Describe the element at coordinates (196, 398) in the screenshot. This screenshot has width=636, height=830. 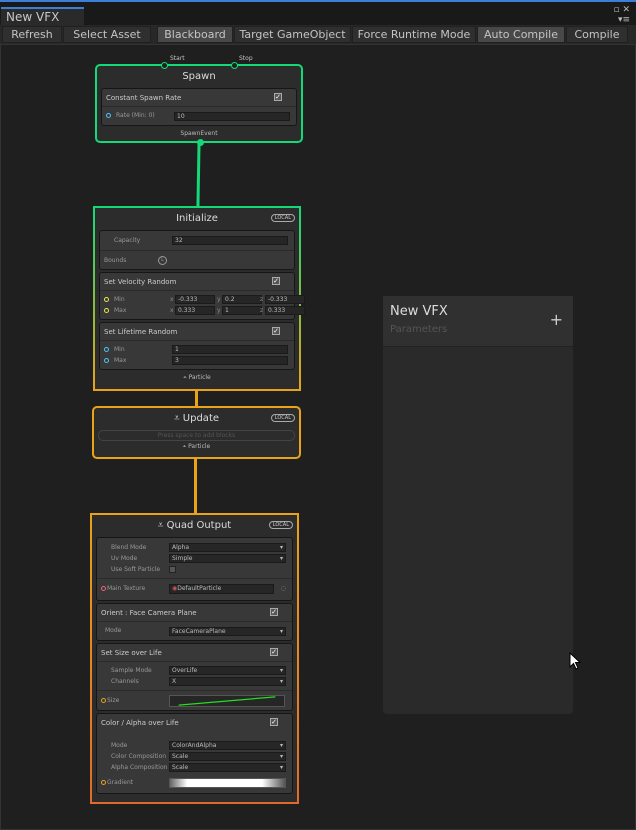
I see `initialize-update-link` at that location.